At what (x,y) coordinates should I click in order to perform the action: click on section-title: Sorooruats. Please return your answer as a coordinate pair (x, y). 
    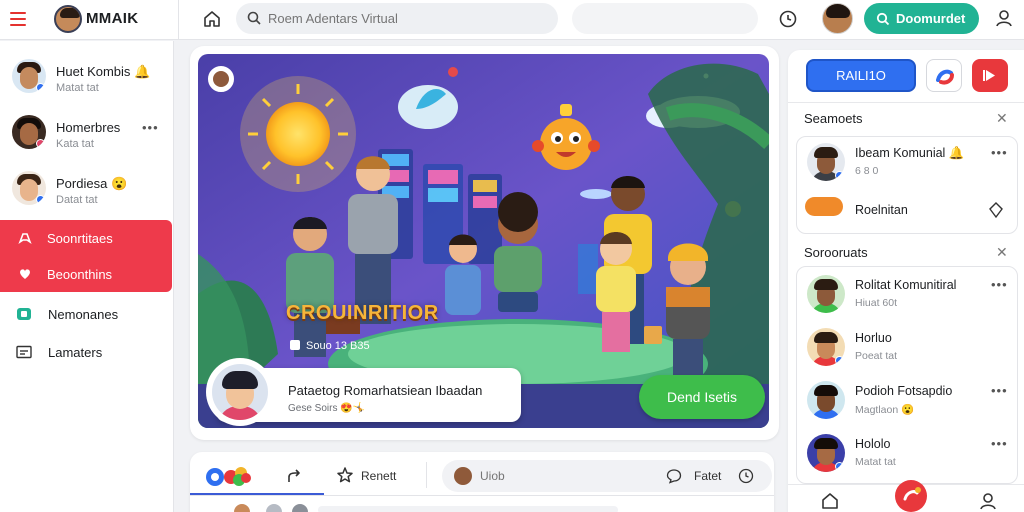
    Looking at the image, I should click on (836, 252).